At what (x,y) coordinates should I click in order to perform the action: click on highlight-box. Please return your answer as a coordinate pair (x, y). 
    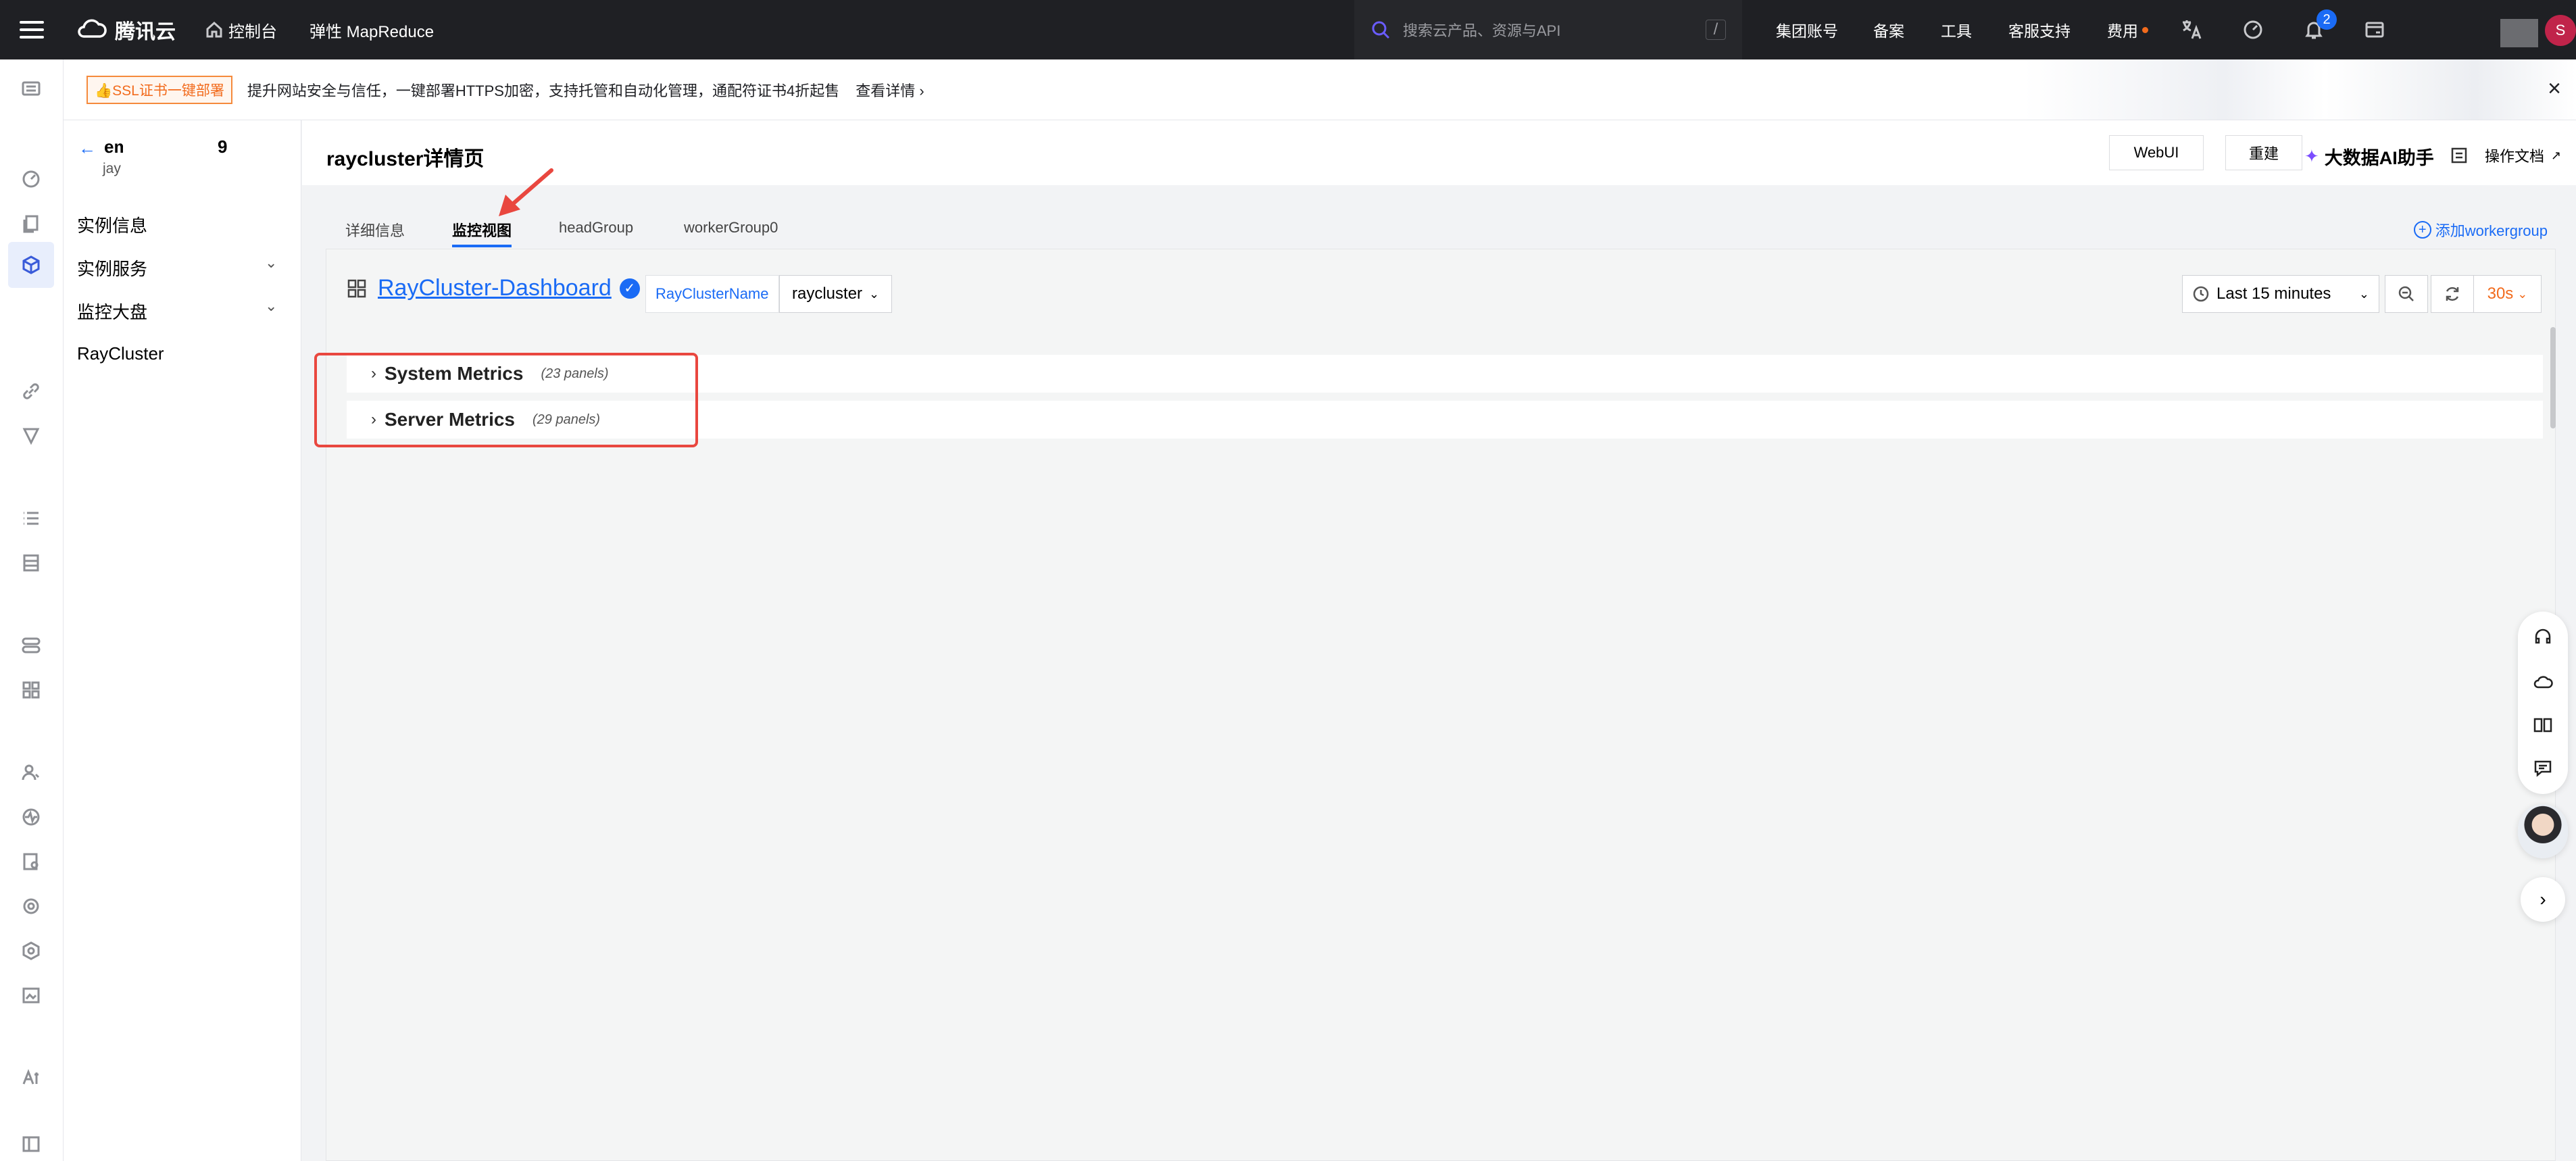
    Looking at the image, I should click on (506, 400).